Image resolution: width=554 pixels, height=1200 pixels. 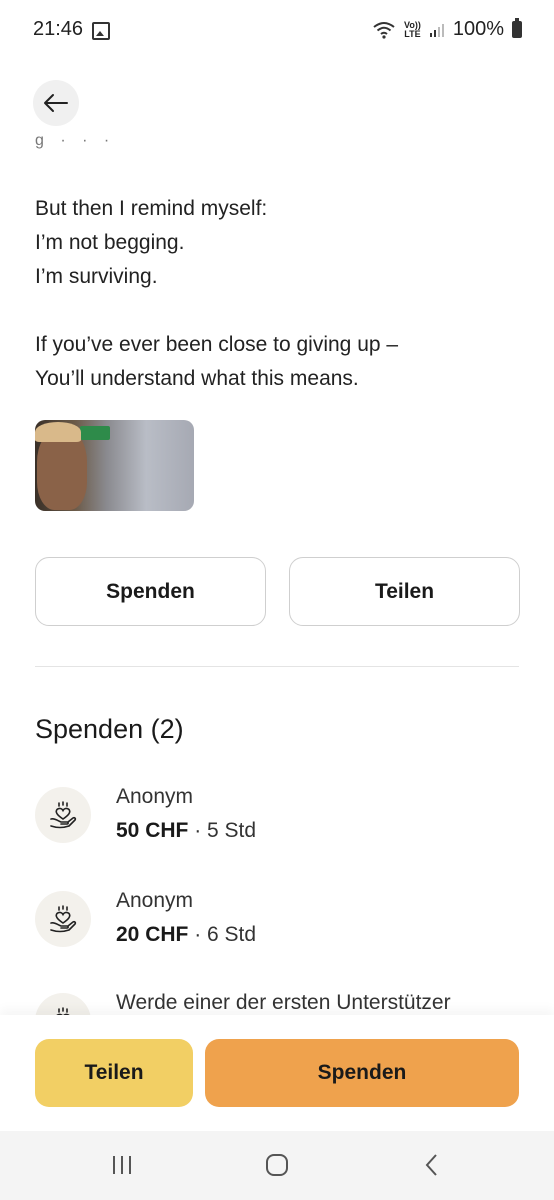 I want to click on story-line: I’m not begging., so click(x=110, y=242).